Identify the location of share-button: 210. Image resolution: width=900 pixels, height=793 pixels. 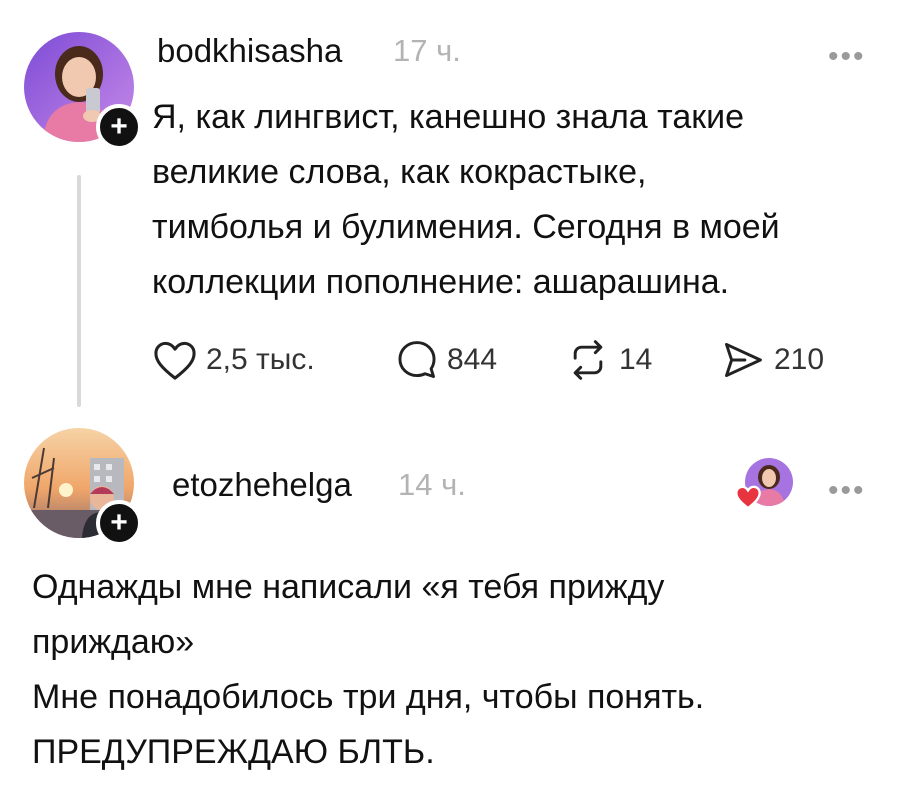
(772, 360).